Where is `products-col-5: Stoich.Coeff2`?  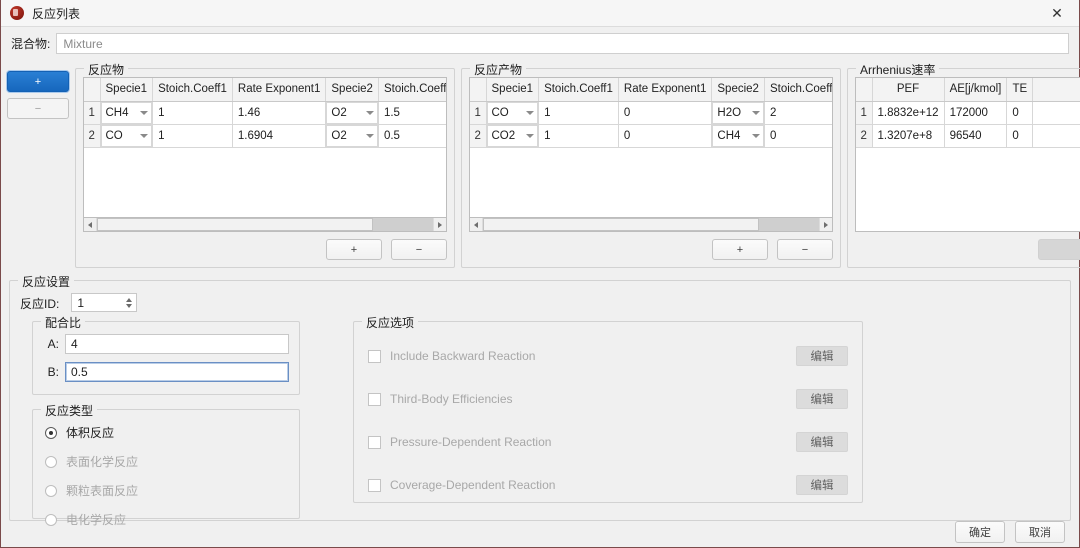
products-col-5: Stoich.Coeff2 is located at coordinates (798, 90).